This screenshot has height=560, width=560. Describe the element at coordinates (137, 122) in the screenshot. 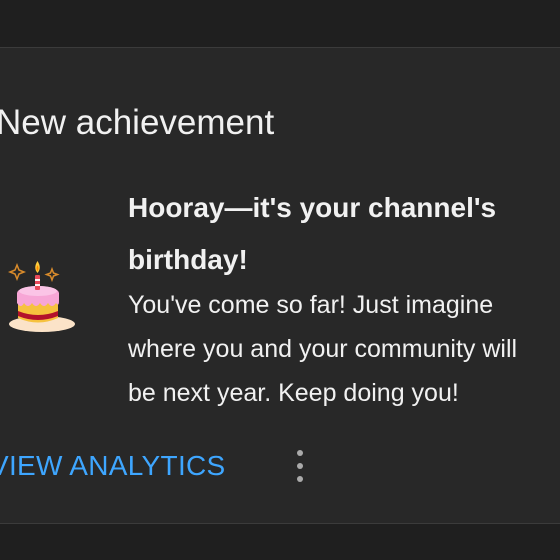

I see `card-title: New achievement` at that location.